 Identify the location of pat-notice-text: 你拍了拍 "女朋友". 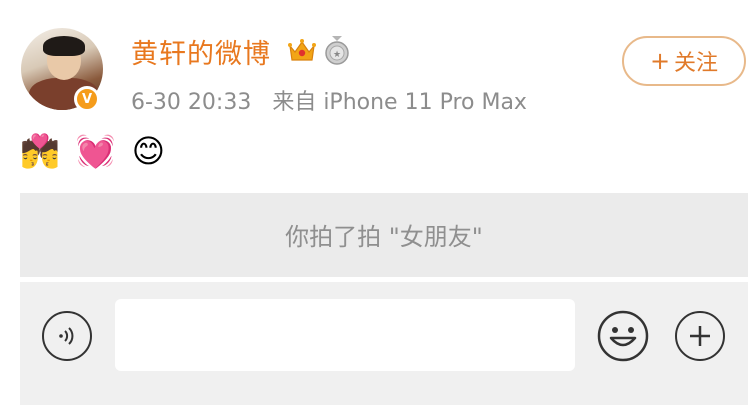
(384, 237).